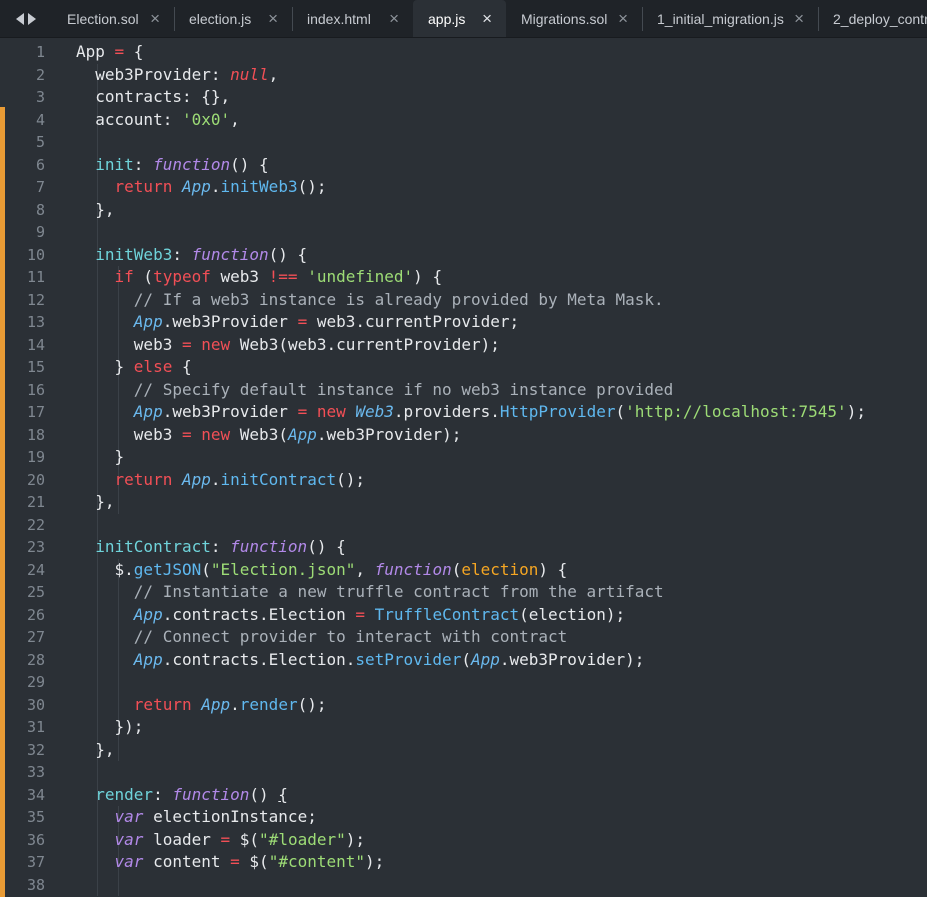  Describe the element at coordinates (220, 18) in the screenshot. I see `tab-label: election.js` at that location.